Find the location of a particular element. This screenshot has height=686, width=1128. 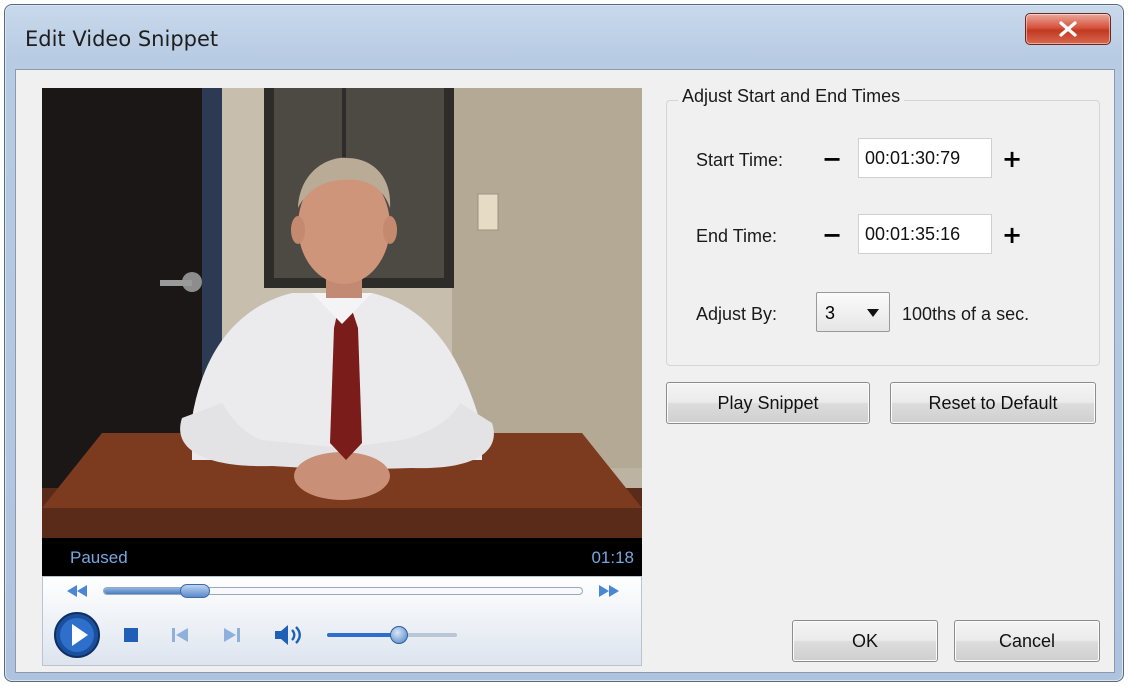

play-icon is located at coordinates (77, 635).